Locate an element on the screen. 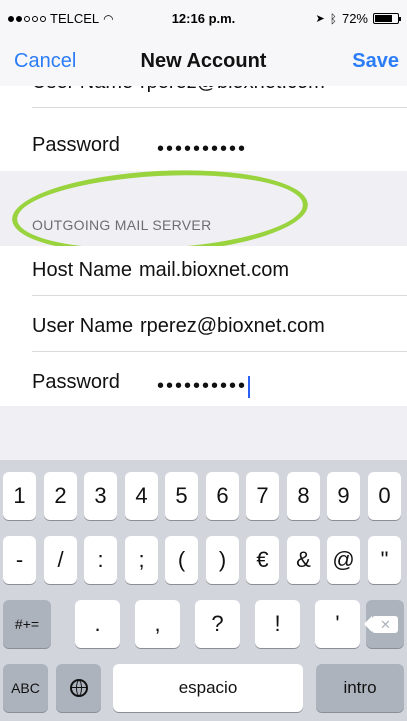 This screenshot has width=407, height=721. key-9: 9 is located at coordinates (343, 496).